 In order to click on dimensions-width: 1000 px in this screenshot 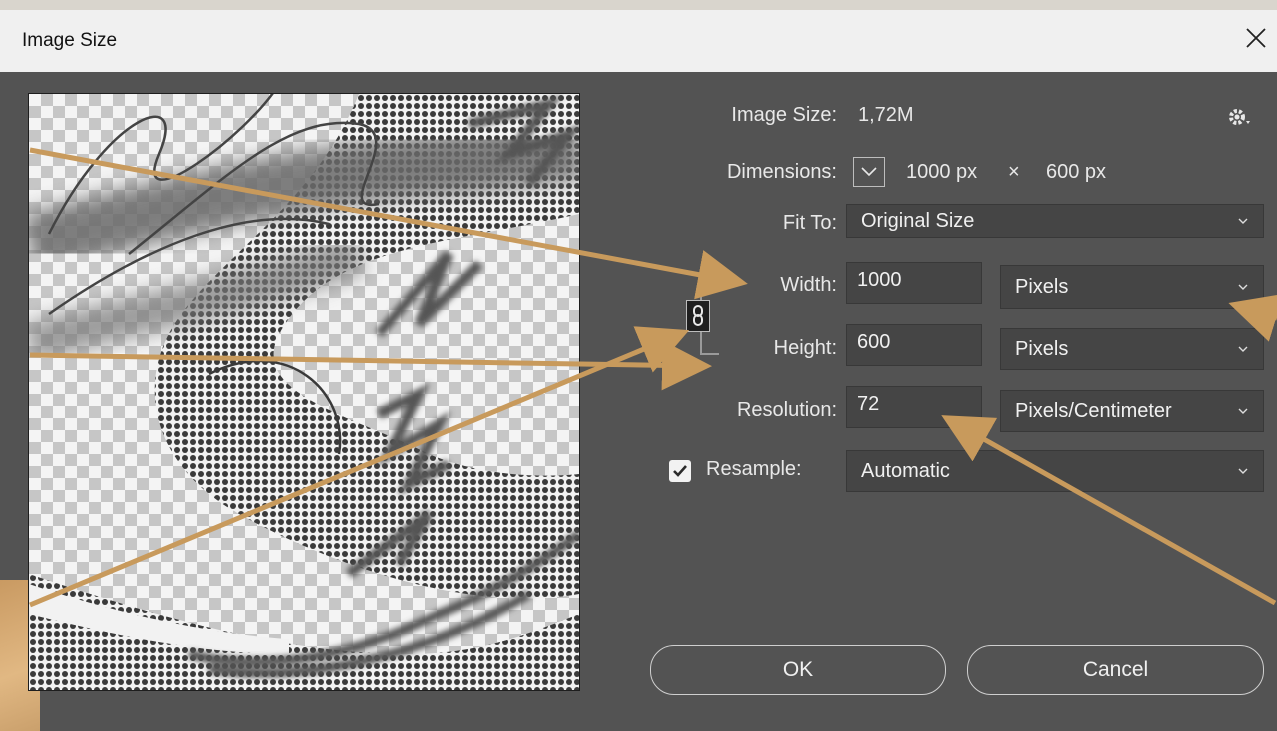, I will do `click(942, 172)`.